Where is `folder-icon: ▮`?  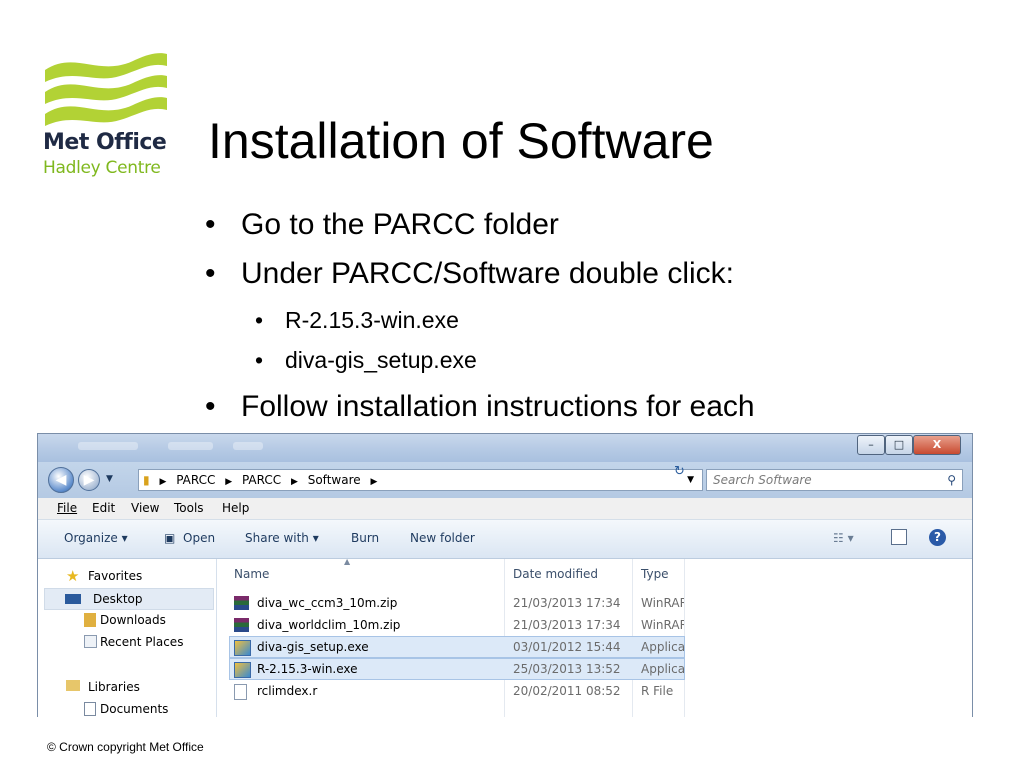
folder-icon: ▮ is located at coordinates (146, 480).